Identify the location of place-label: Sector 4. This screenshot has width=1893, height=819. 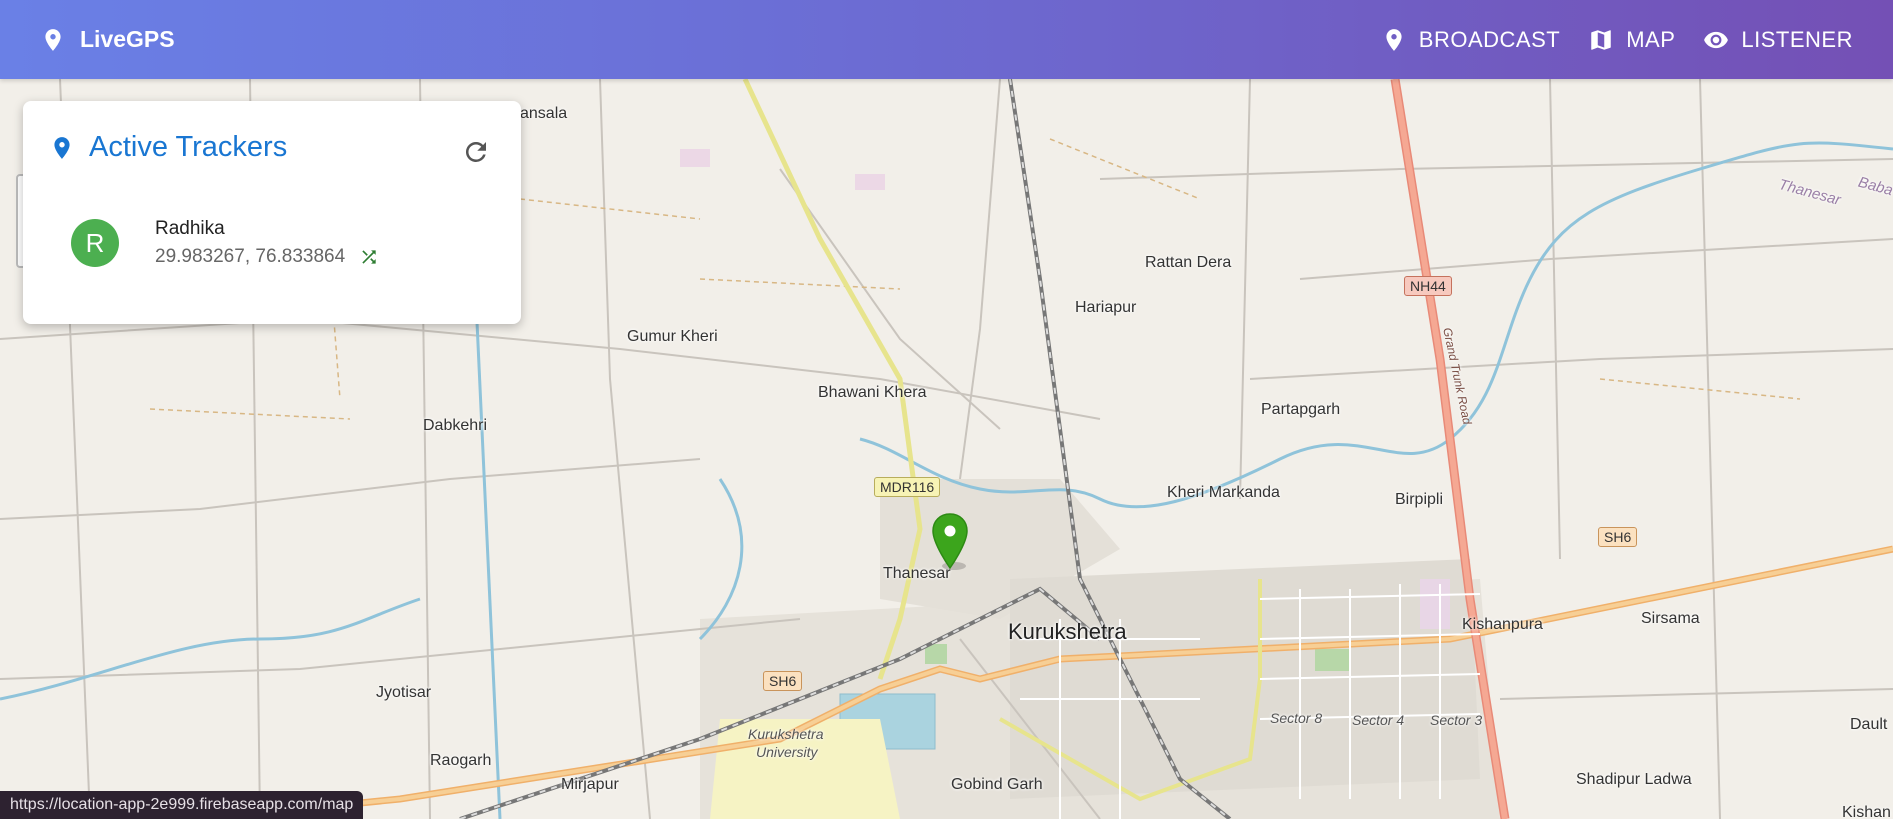
(1378, 720).